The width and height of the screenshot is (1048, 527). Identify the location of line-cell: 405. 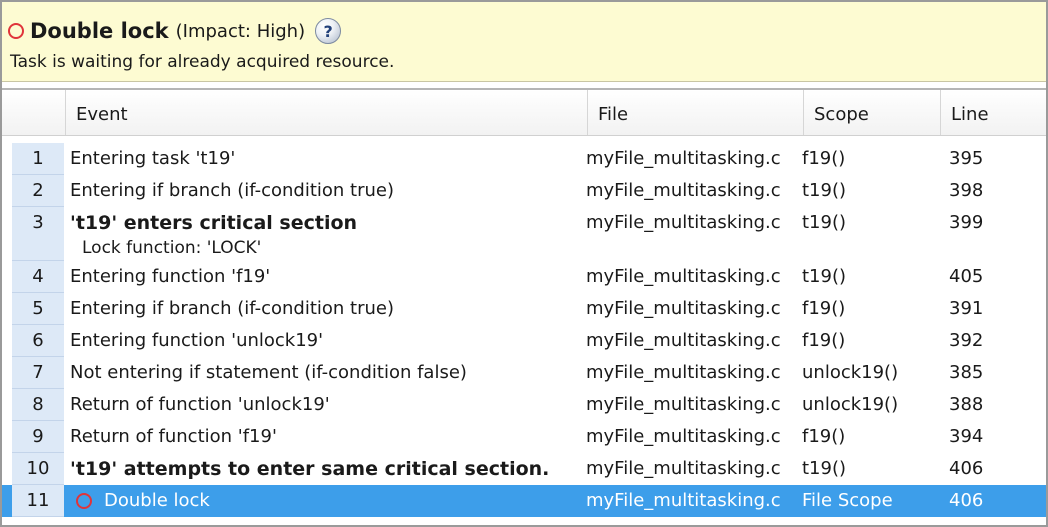
(966, 276).